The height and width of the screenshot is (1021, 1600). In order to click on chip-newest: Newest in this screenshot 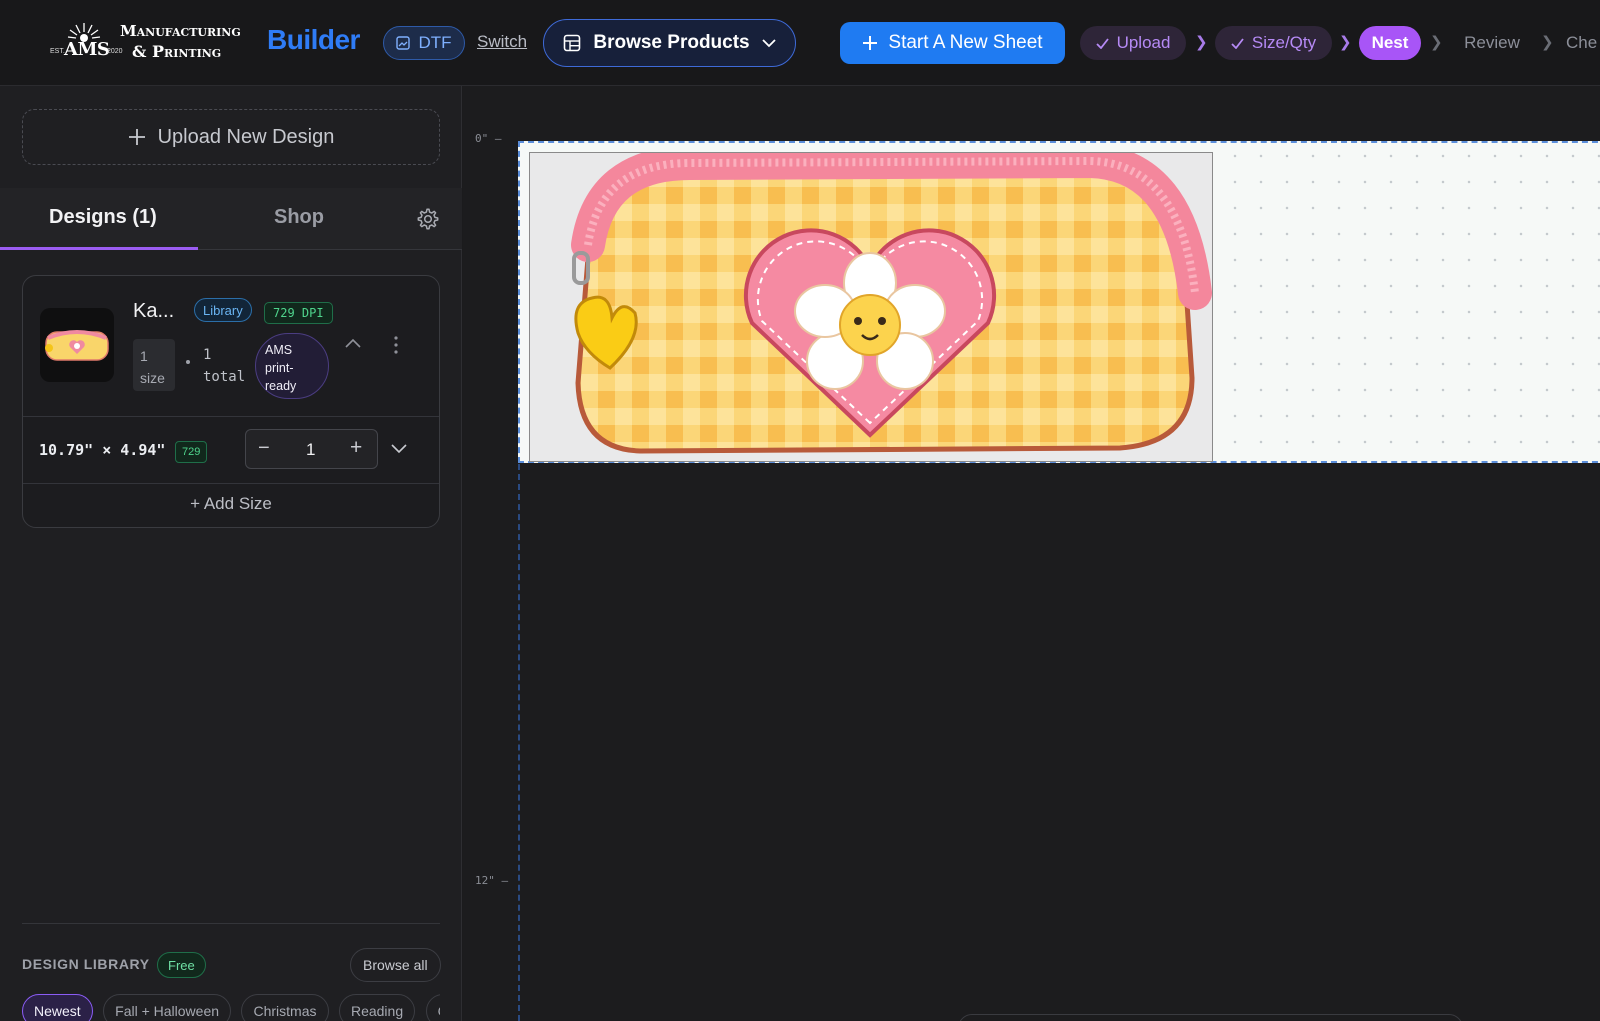, I will do `click(57, 1007)`.